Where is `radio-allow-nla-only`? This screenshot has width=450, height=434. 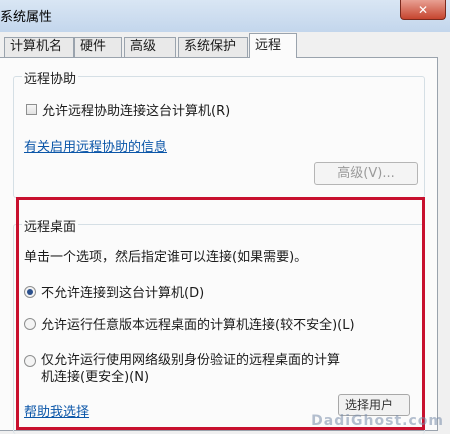
radio-allow-nla-only is located at coordinates (30, 361).